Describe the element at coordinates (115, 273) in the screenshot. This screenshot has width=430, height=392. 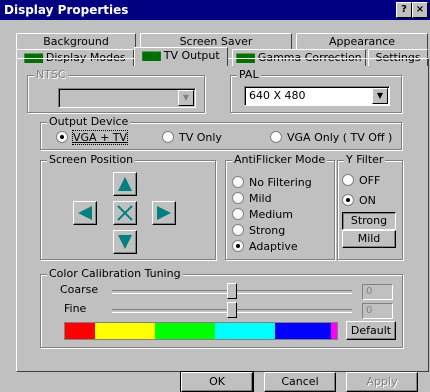
I see `color-calibration-label: Color Calibration Tuning` at that location.